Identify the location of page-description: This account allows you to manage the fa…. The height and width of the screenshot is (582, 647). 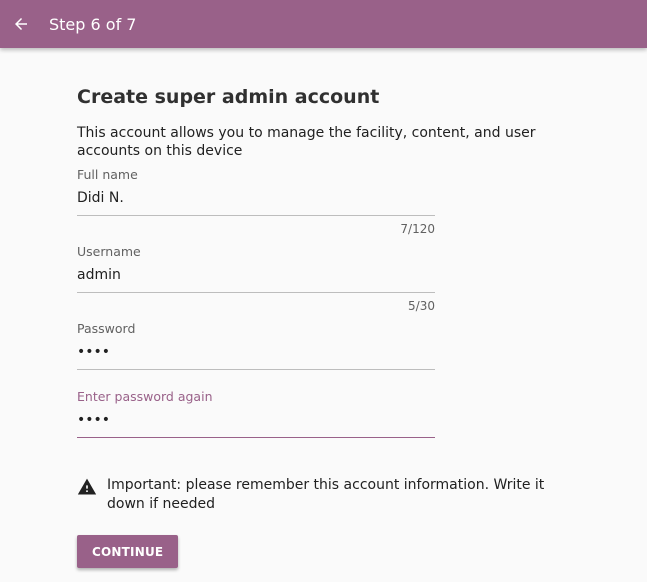
(306, 142).